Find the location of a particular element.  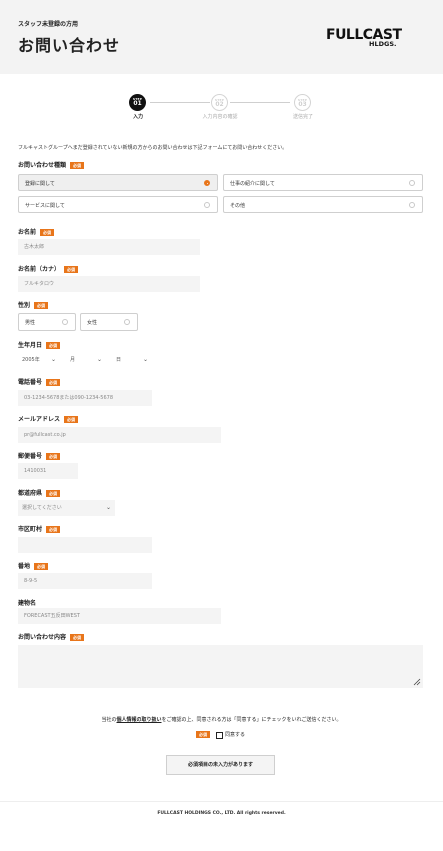

radio-gender-female: 女性 is located at coordinates (109, 322).